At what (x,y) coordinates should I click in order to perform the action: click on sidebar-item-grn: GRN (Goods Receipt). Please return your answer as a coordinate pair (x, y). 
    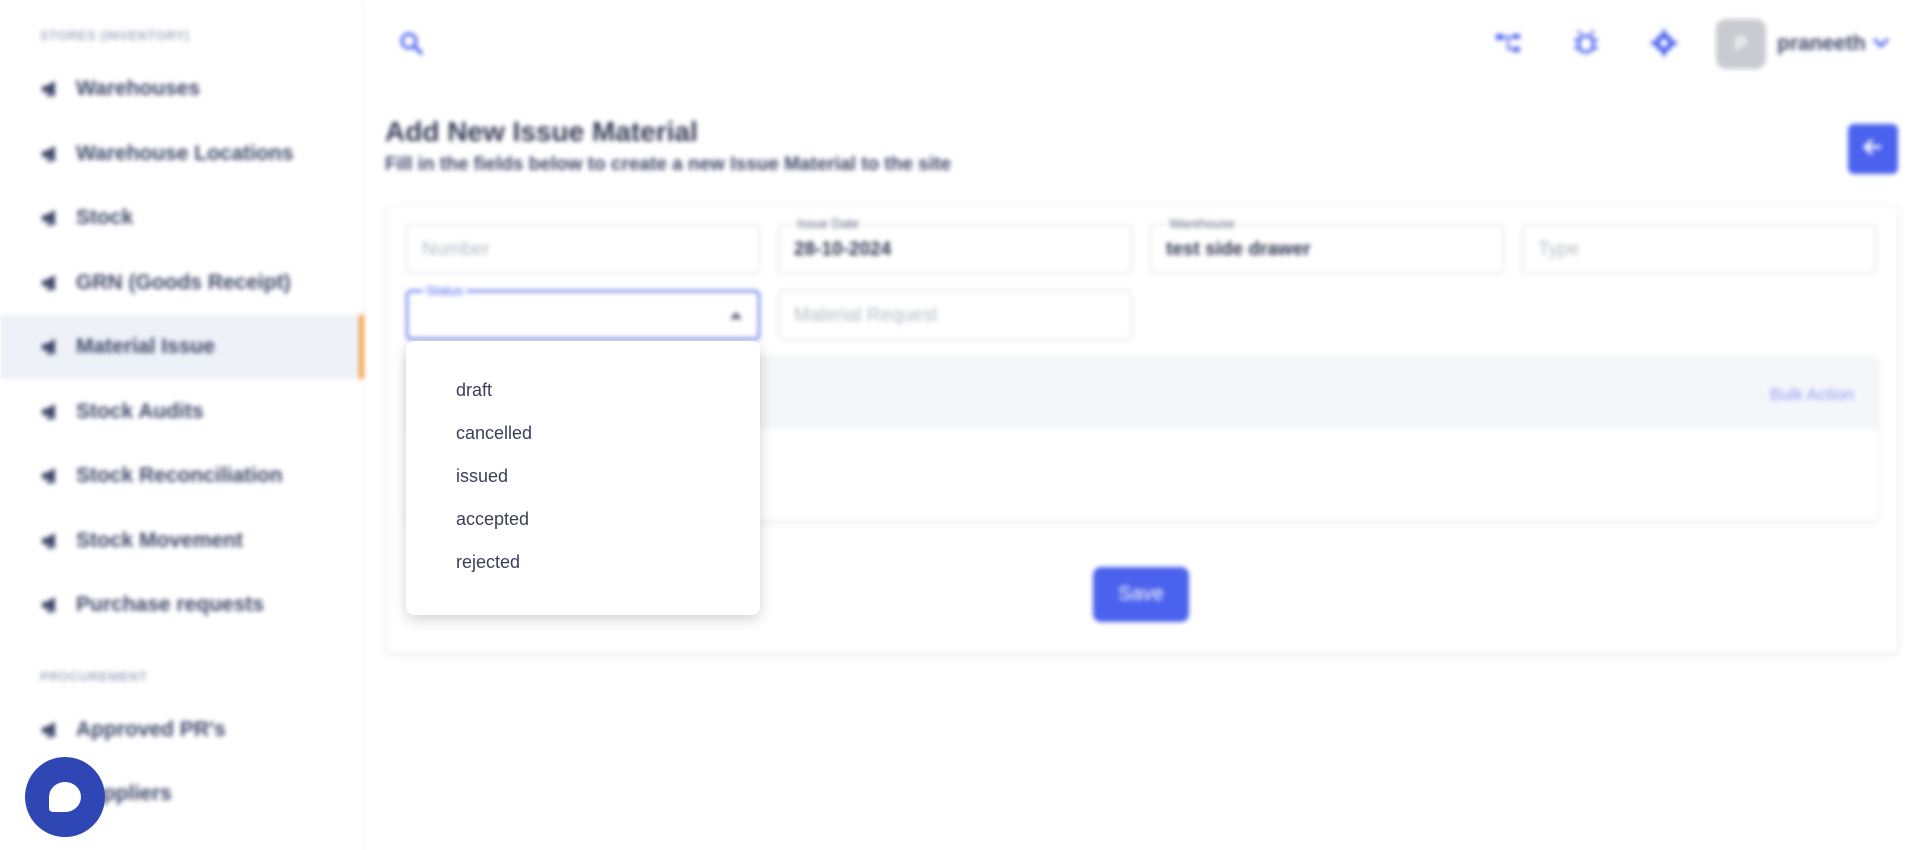
    Looking at the image, I should click on (182, 283).